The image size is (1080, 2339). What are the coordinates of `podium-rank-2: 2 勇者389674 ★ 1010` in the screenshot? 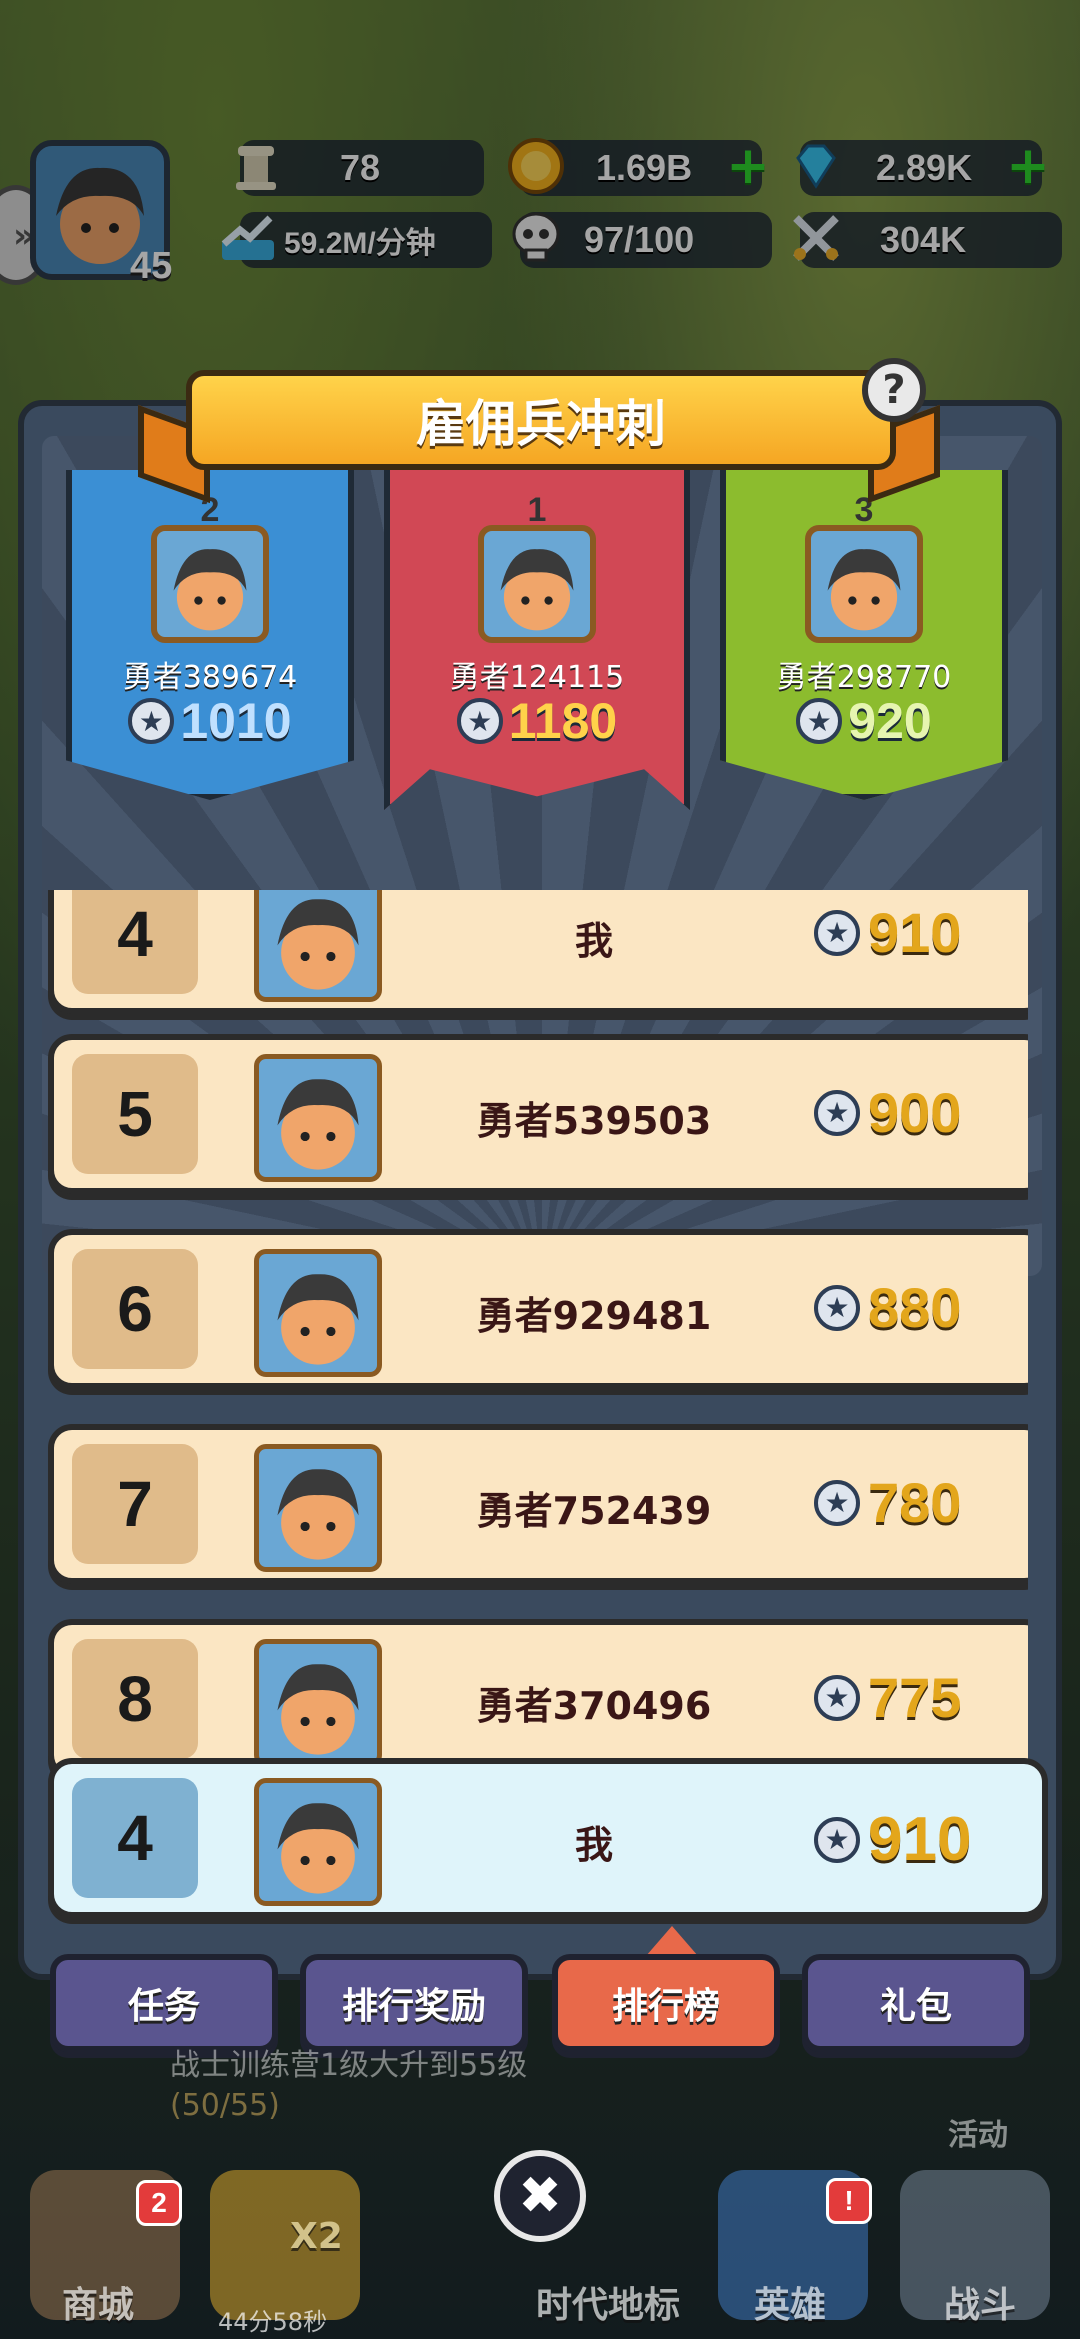 It's located at (210, 635).